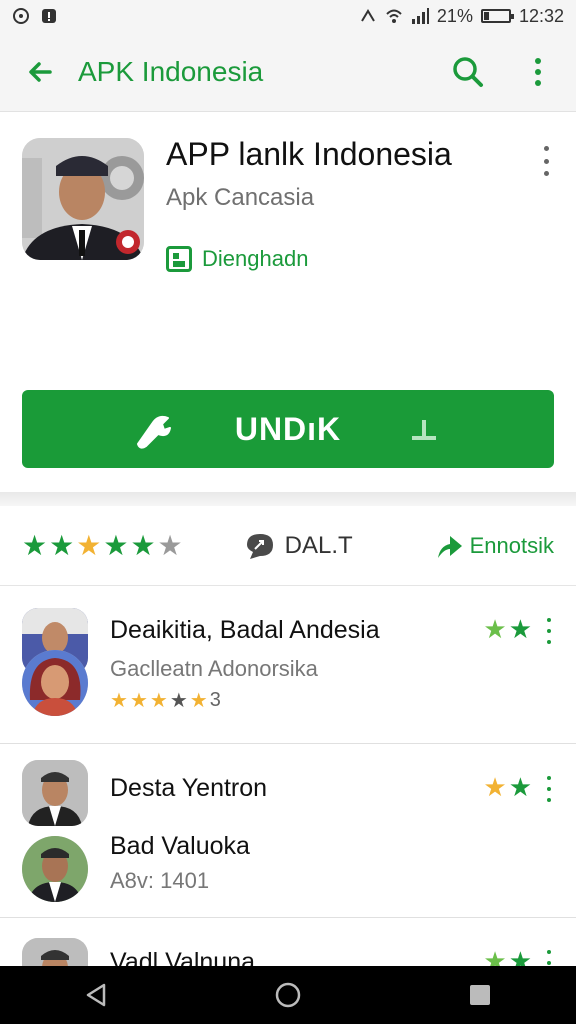  What do you see at coordinates (259, 546) in the screenshot?
I see `comment-icon` at bounding box center [259, 546].